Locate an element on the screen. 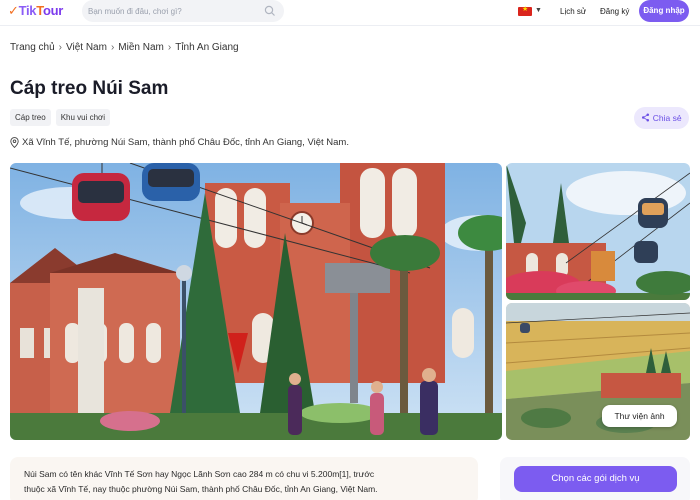 The width and height of the screenshot is (700, 500). tag-list: Cáp treo Khu vui chơi is located at coordinates (60, 117).